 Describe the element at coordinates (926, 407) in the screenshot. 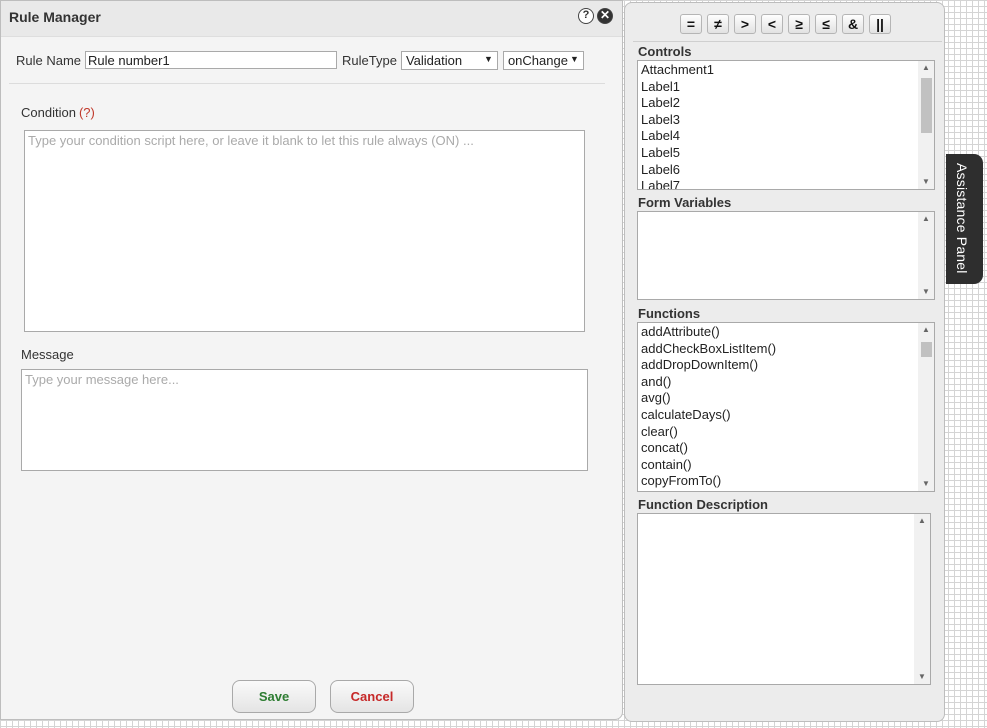

I see `functions-scrollbar: ▲ ▼` at that location.